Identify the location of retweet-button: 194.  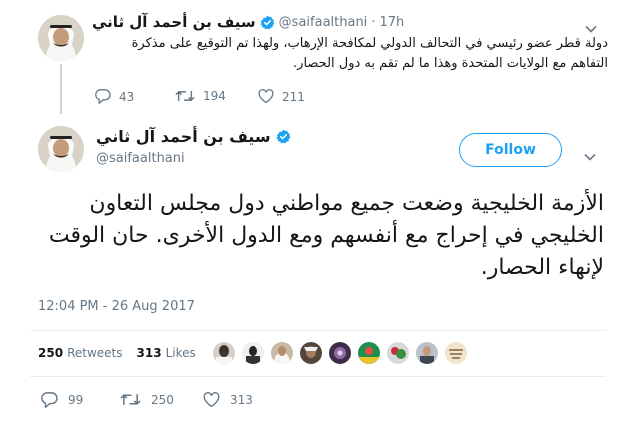
(200, 96).